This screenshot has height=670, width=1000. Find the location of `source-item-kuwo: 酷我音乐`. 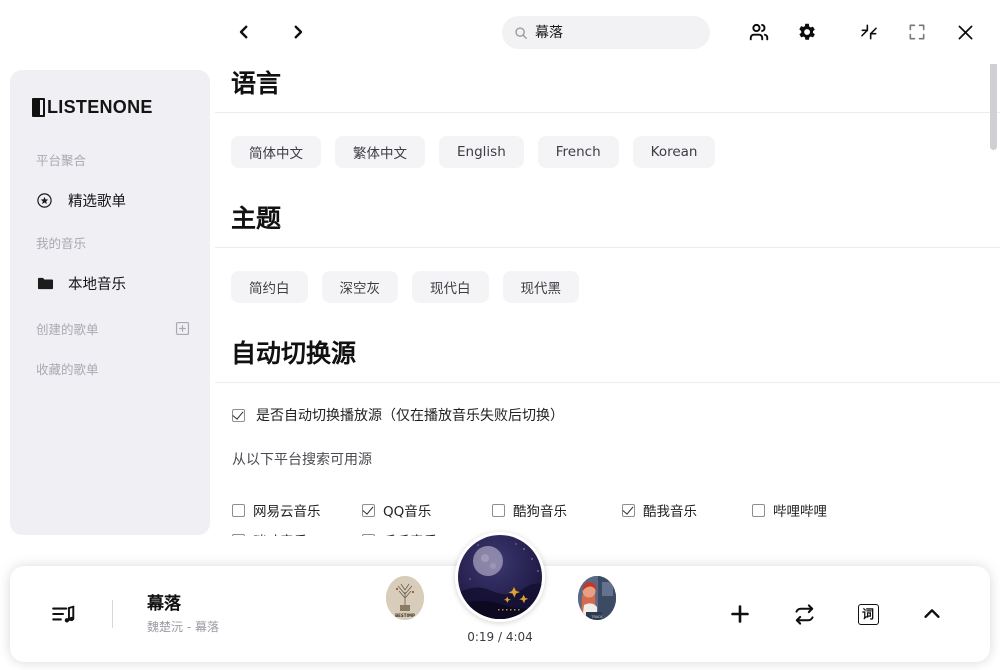

source-item-kuwo: 酷我音乐 is located at coordinates (687, 510).